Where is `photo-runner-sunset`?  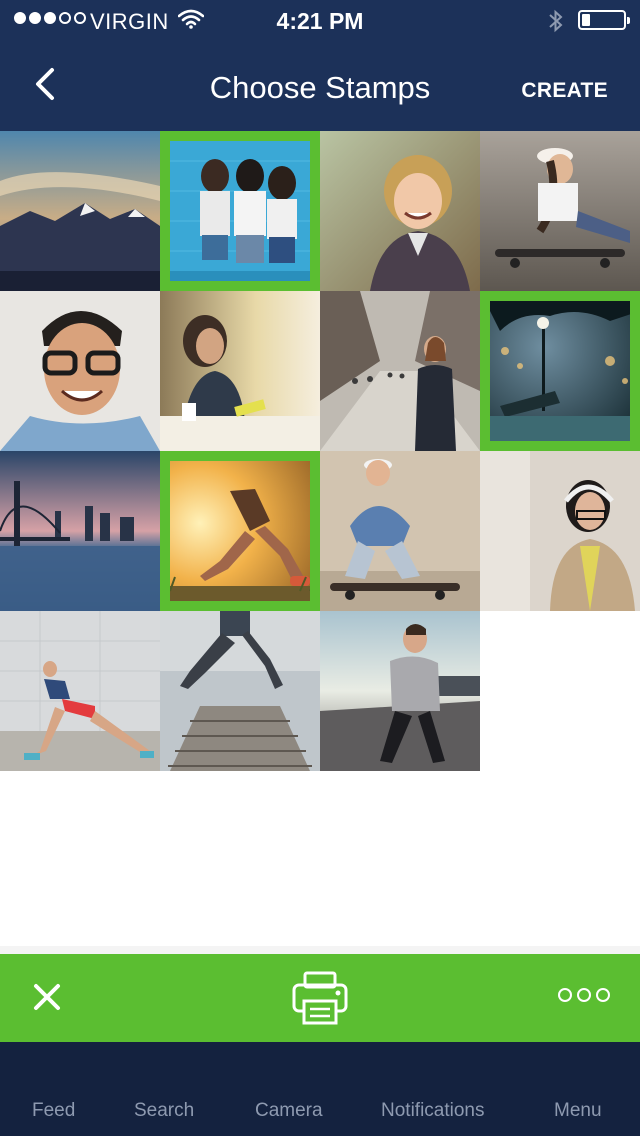 photo-runner-sunset is located at coordinates (240, 531).